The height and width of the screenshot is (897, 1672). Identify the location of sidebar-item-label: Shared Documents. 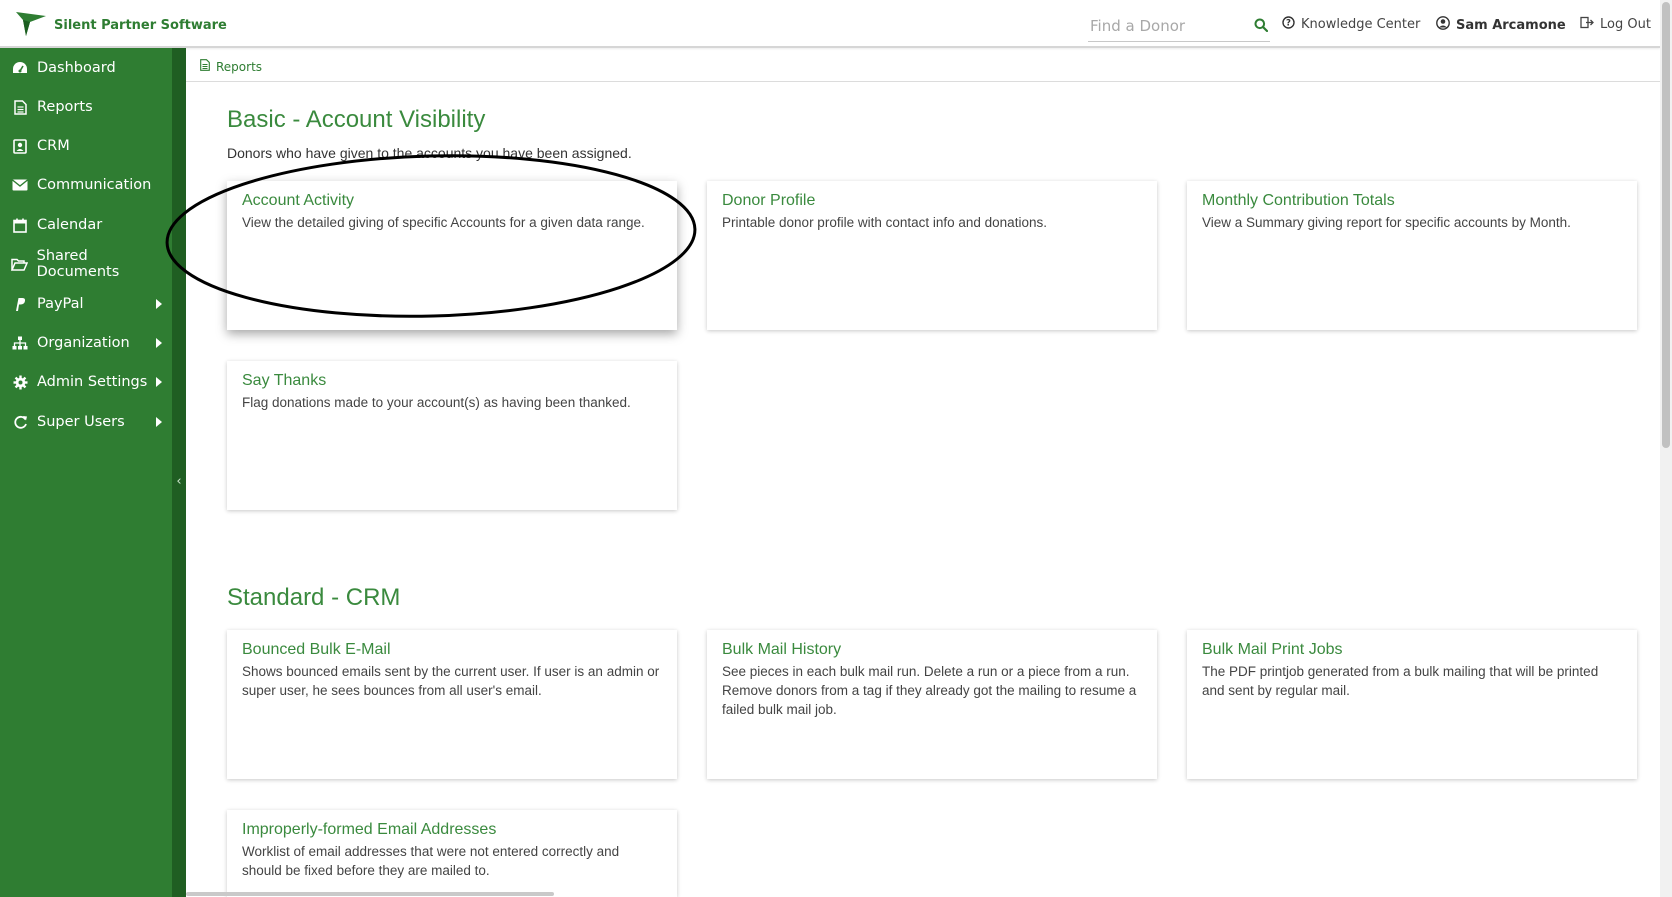
(78, 264).